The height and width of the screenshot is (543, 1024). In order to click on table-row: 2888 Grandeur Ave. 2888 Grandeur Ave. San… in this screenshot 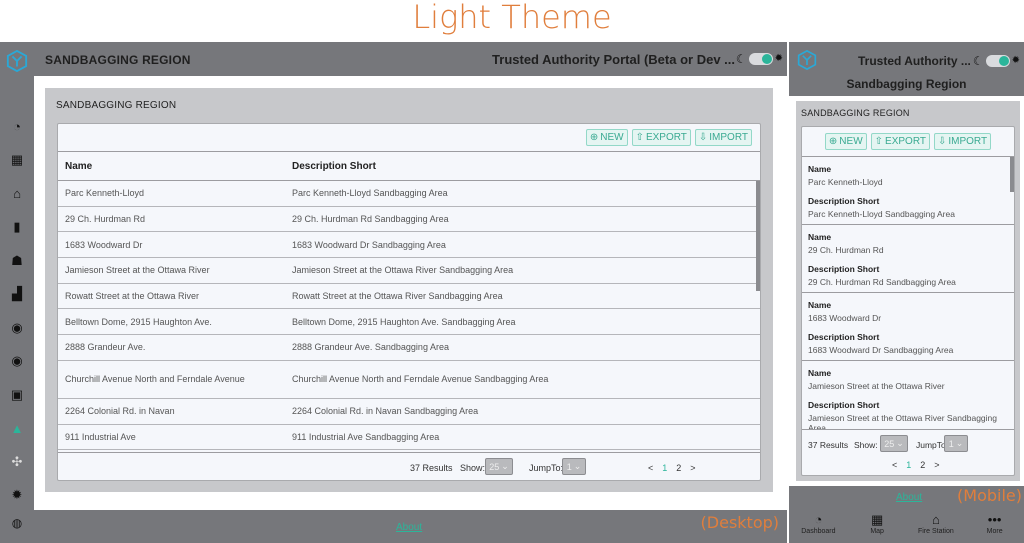, I will do `click(409, 348)`.